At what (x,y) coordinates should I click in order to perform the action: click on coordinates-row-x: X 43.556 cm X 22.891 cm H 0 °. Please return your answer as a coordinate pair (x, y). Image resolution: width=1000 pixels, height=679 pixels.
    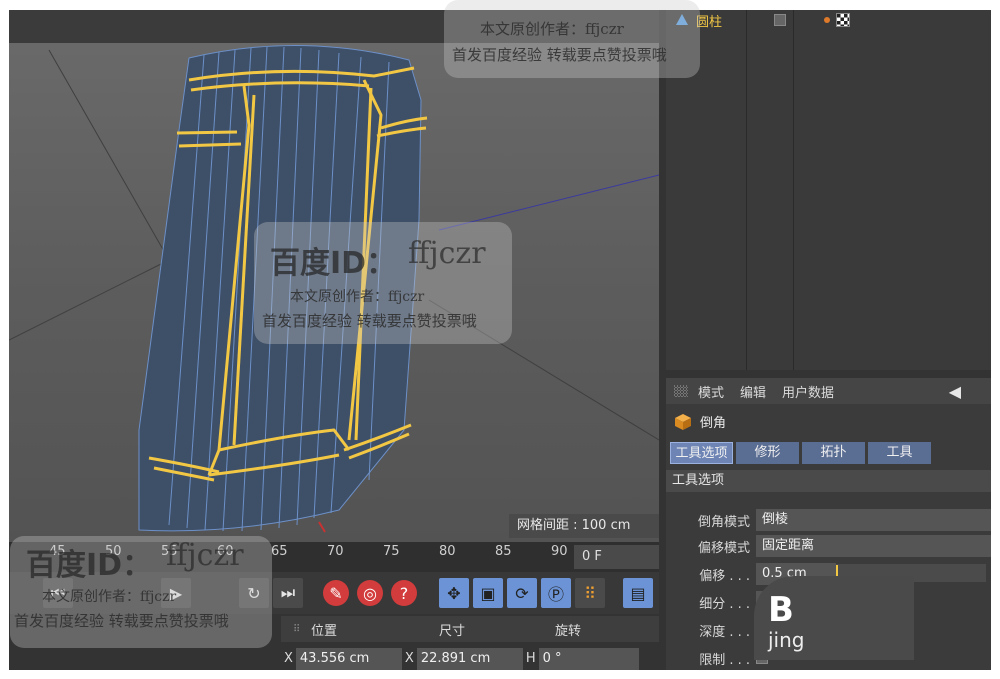
    Looking at the image, I should click on (470, 659).